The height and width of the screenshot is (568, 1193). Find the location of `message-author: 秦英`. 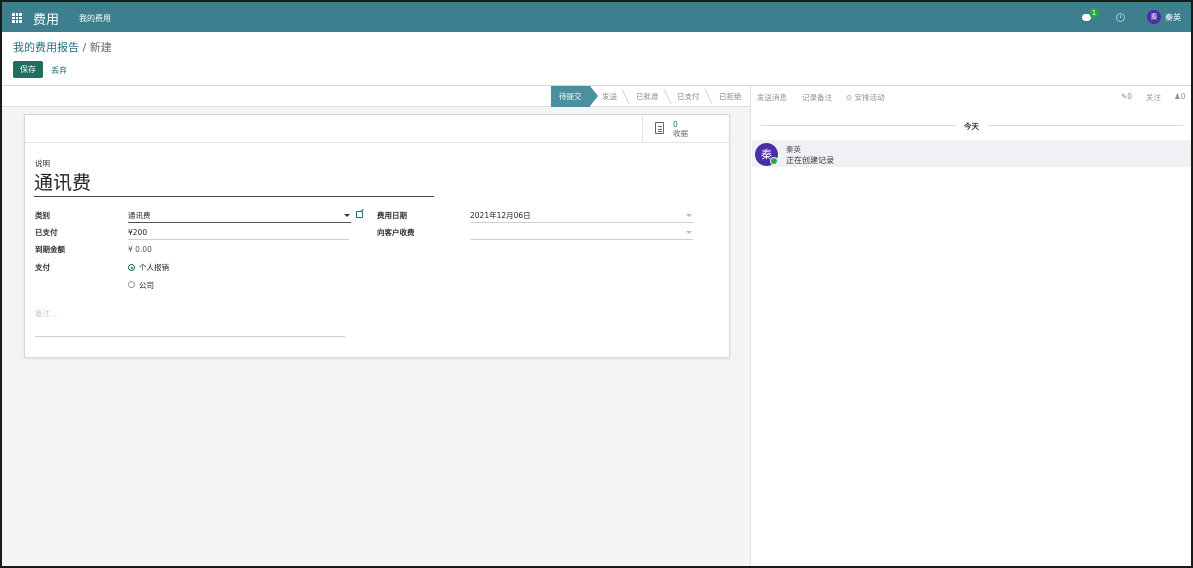

message-author: 秦英 is located at coordinates (793, 149).